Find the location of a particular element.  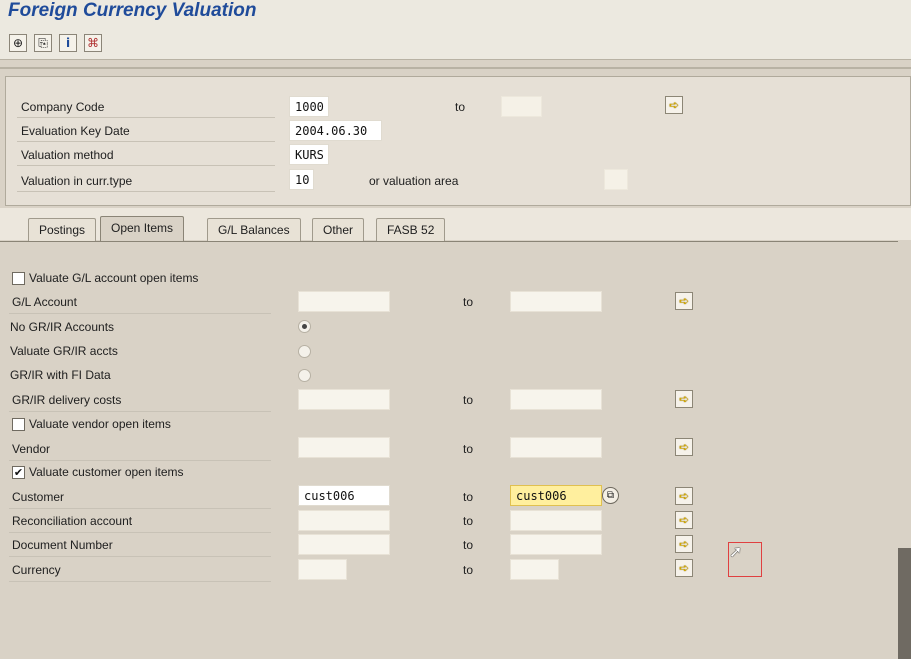

gl-account-label: G/L Account is located at coordinates (44, 302).